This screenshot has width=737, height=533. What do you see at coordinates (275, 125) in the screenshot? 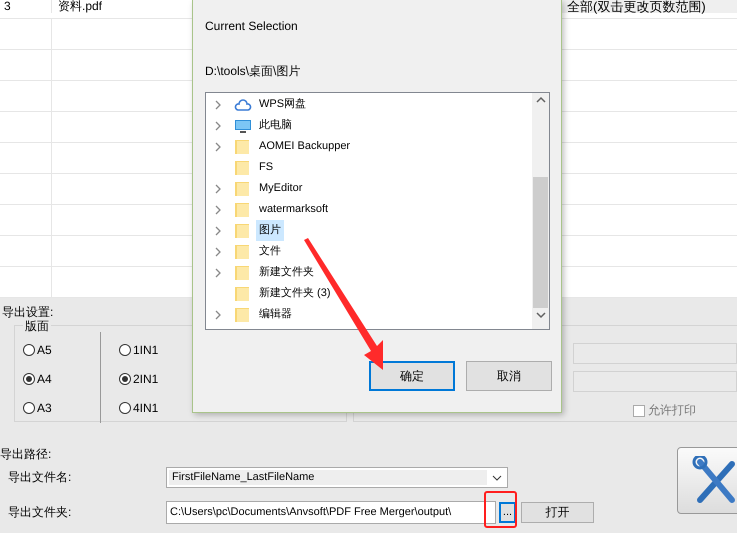
I see `tree-item: 此电脑` at bounding box center [275, 125].